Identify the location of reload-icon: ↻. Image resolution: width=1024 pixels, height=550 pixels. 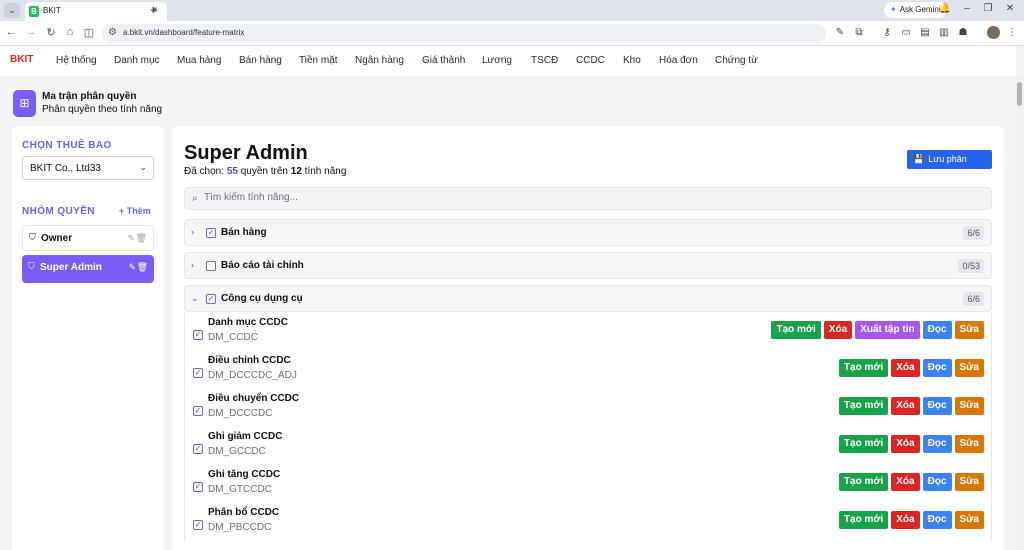
(51, 32).